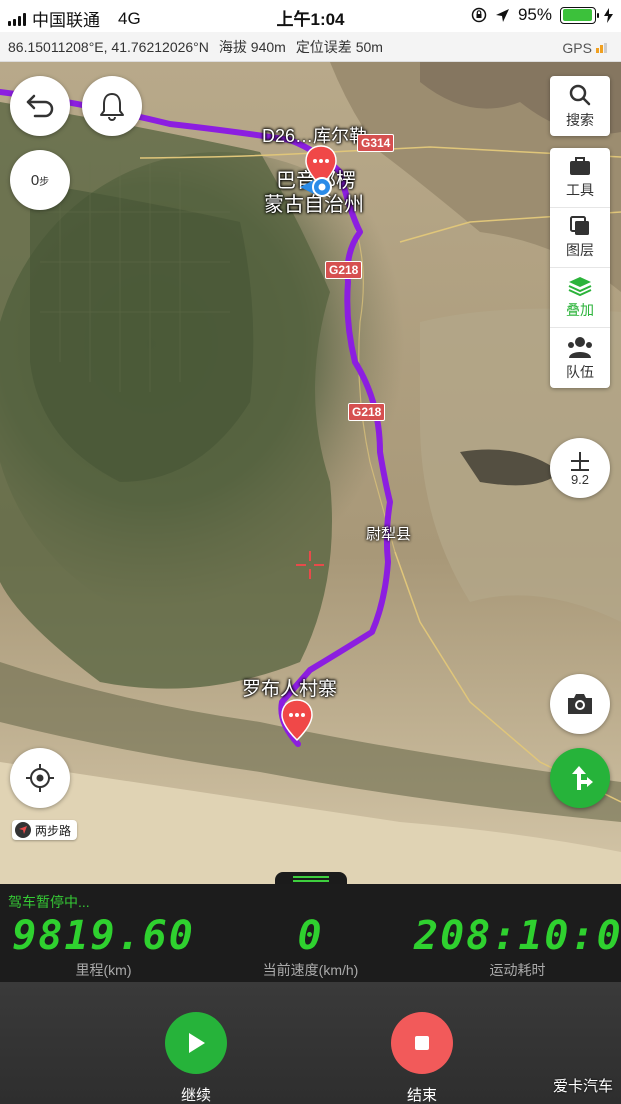  I want to click on back-button, so click(40, 106).